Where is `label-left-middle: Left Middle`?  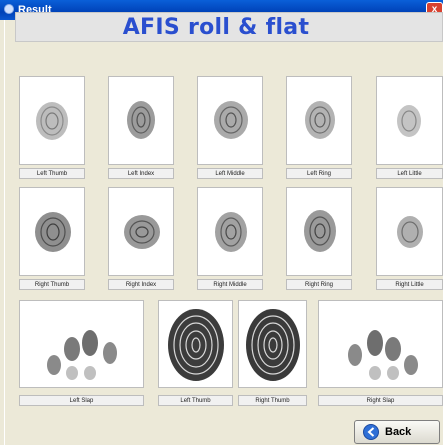 label-left-middle: Left Middle is located at coordinates (230, 173).